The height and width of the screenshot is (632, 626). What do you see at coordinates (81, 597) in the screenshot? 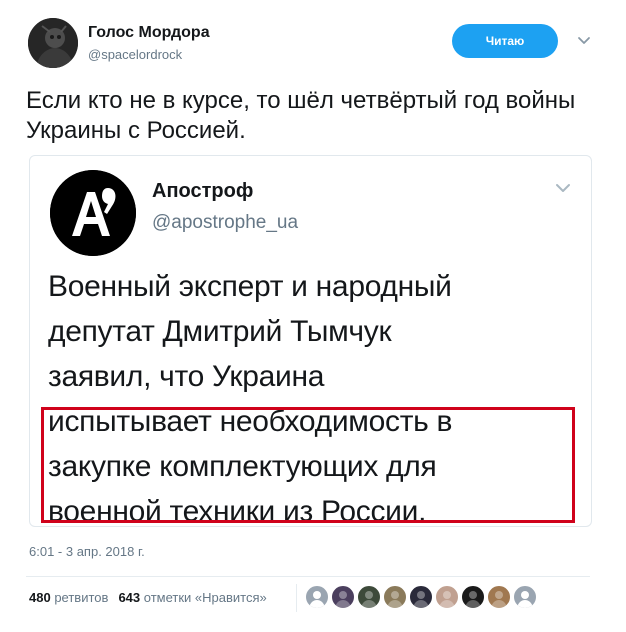
I see `retweets-label: ретвитов` at bounding box center [81, 597].